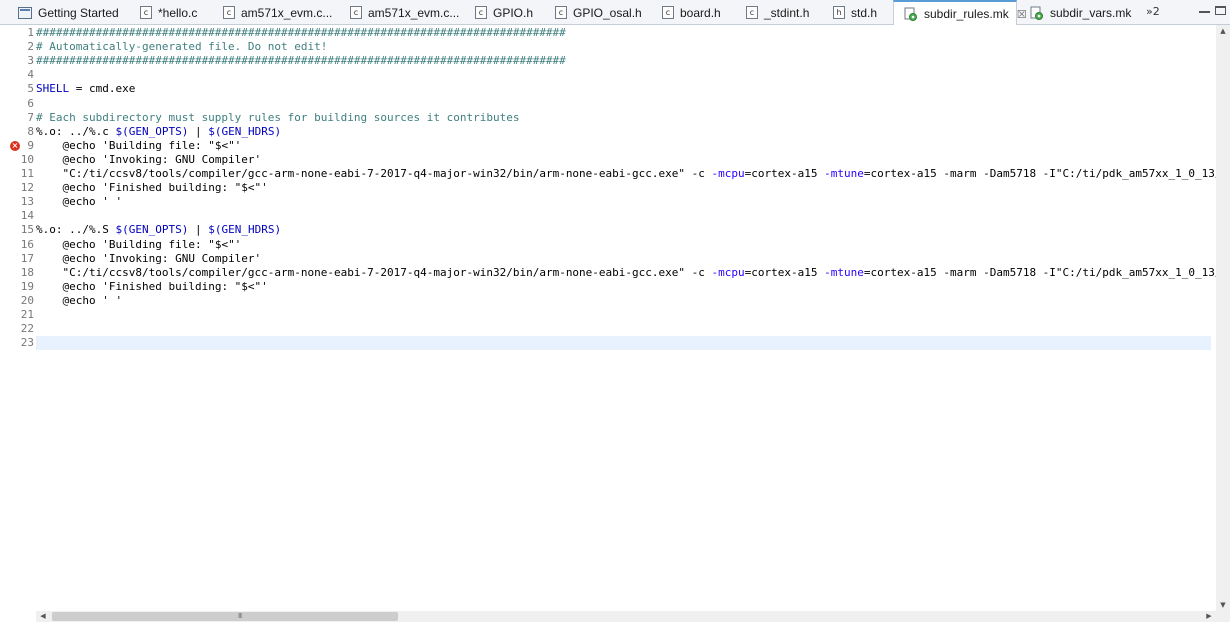  What do you see at coordinates (30, 89) in the screenshot?
I see `line-number: 5` at bounding box center [30, 89].